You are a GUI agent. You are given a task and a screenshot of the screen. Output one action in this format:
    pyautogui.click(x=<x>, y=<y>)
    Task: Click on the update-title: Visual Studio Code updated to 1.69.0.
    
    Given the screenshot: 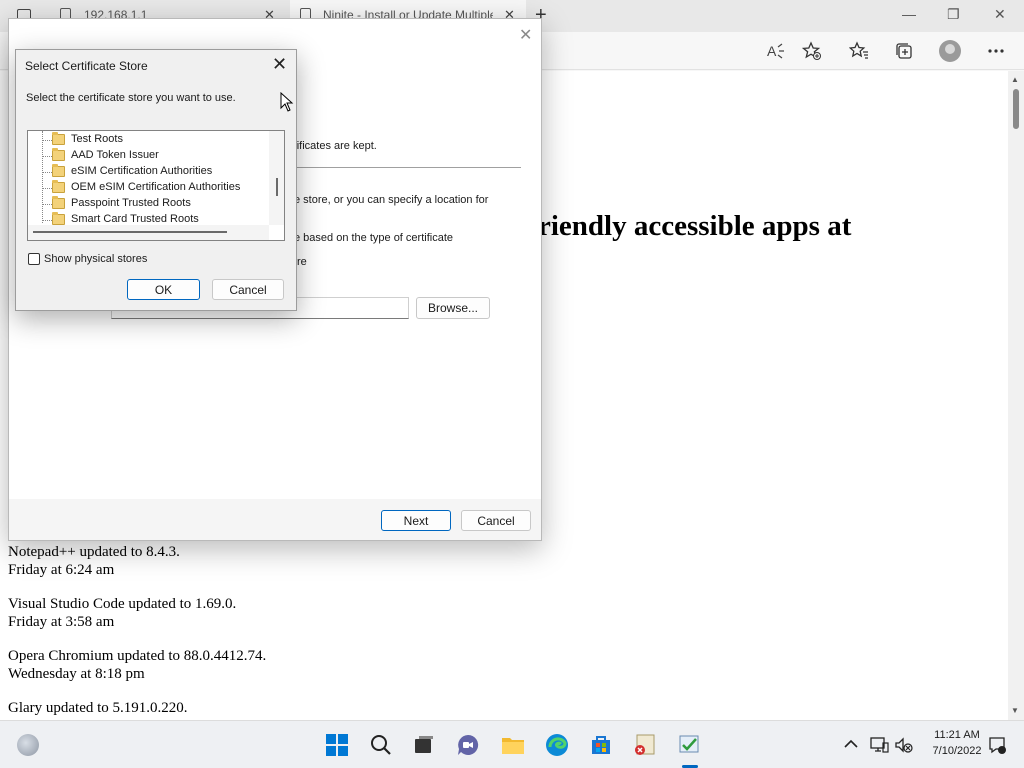 What is the action you would take?
    pyautogui.click(x=122, y=604)
    